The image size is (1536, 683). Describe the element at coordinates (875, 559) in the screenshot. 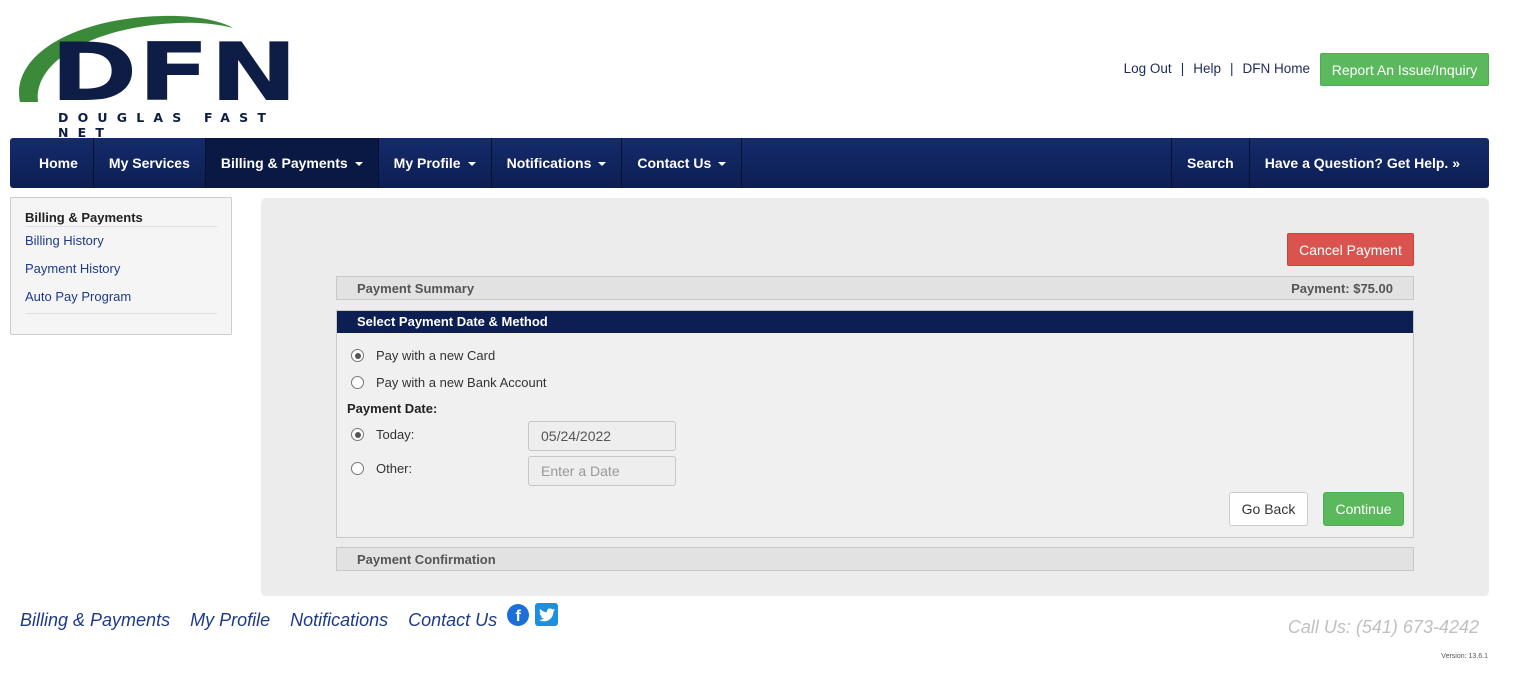

I see `payment-confirmation-bar: Payment Confirmation` at that location.